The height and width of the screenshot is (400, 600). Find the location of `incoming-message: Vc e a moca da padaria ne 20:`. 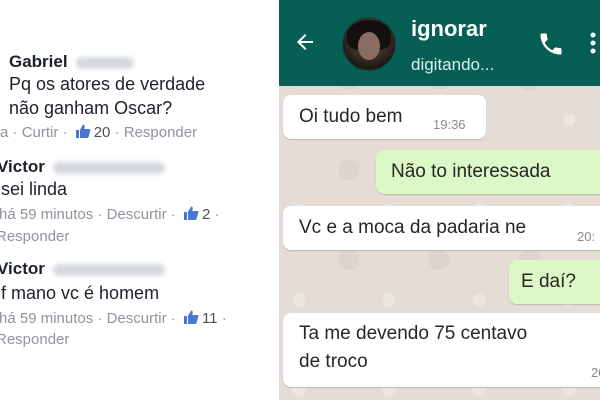

incoming-message: Vc e a moca da padaria ne 20: is located at coordinates (441, 228).